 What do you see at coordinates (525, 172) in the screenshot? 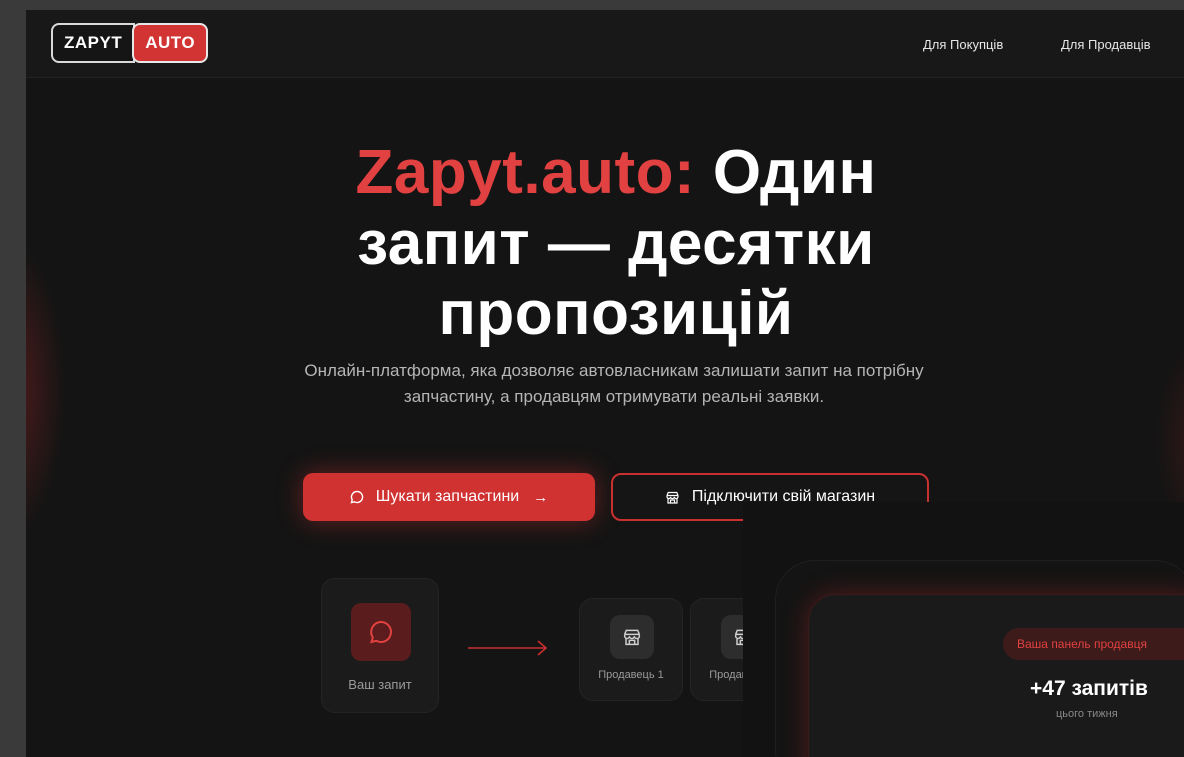
I see `hero-title-brand: Zapyt.auto:` at bounding box center [525, 172].